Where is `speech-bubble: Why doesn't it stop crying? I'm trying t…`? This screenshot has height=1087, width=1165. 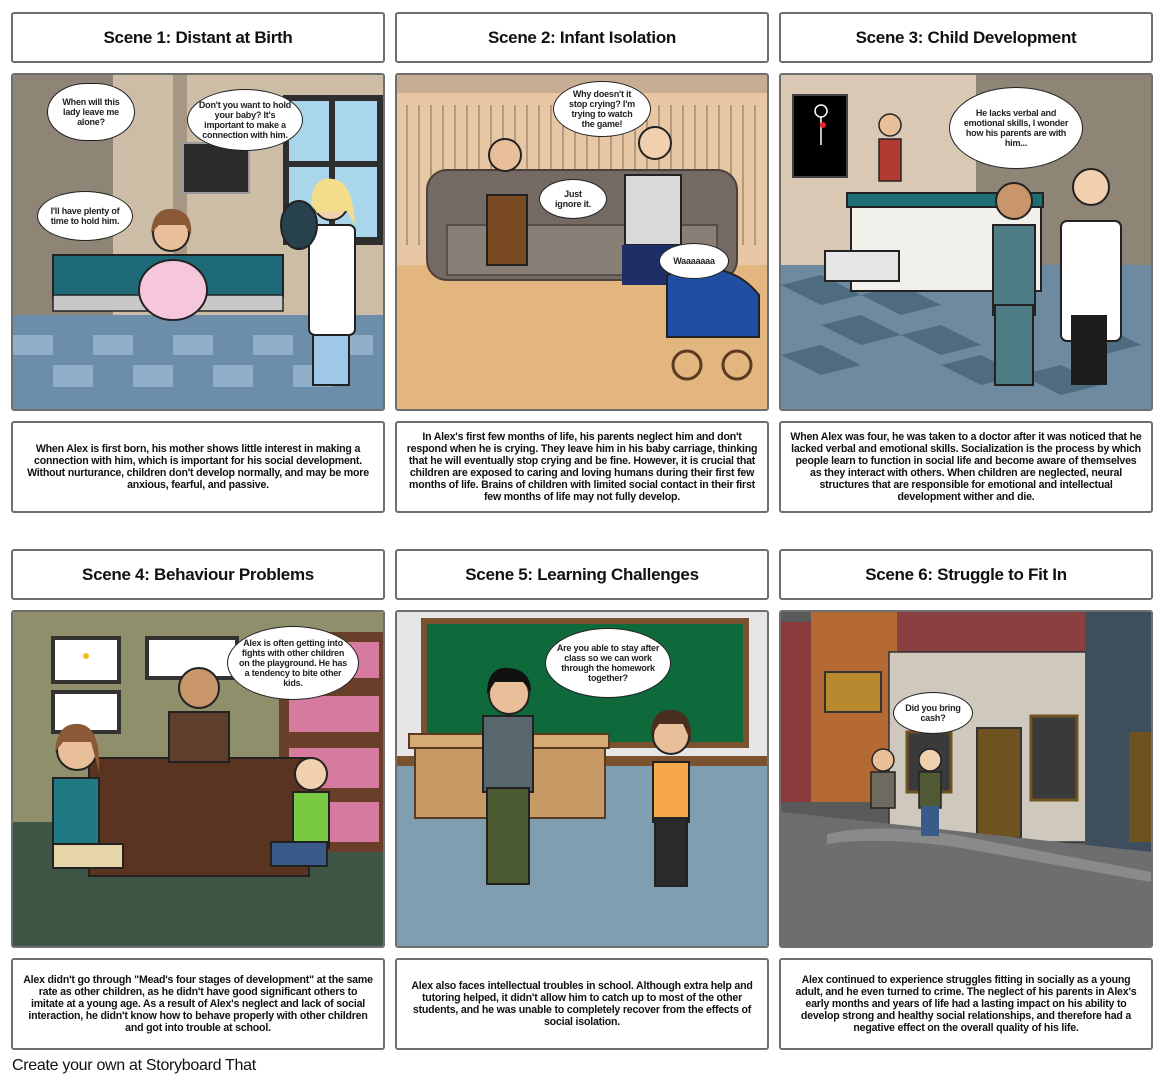 speech-bubble: Why doesn't it stop crying? I'm trying t… is located at coordinates (602, 109).